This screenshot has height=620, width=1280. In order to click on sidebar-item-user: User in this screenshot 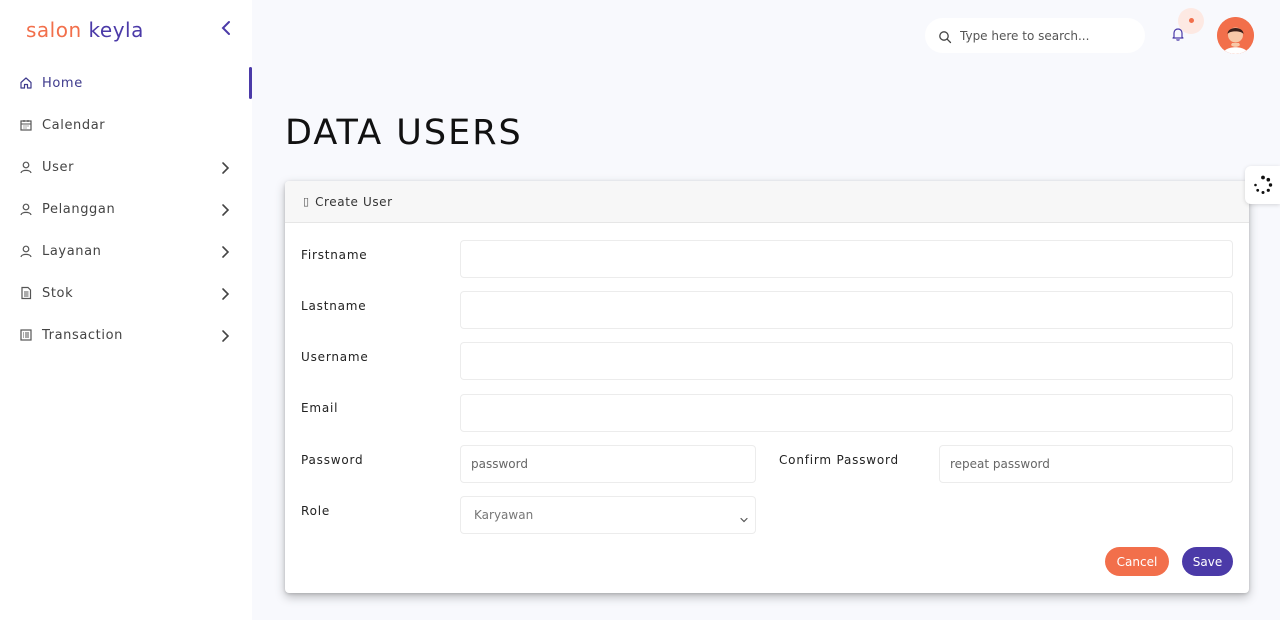, I will do `click(126, 167)`.